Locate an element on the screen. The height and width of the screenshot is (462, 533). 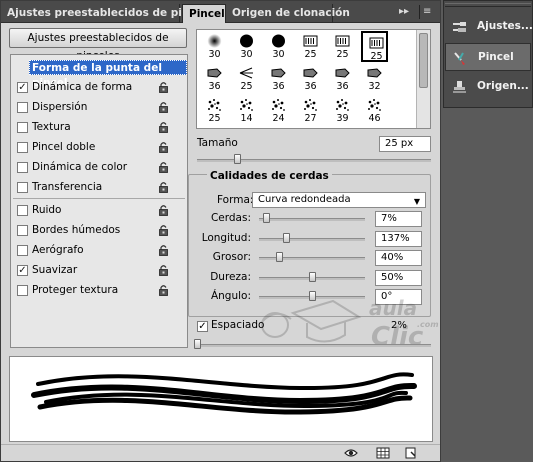
grid-view-icon is located at coordinates (383, 453).